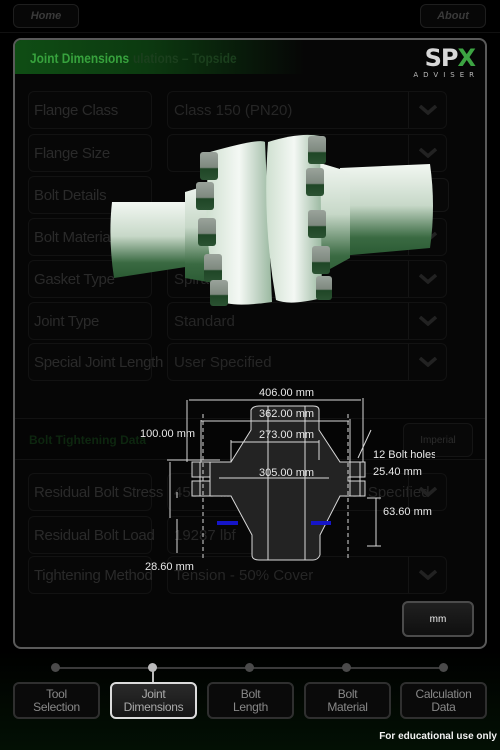 Image resolution: width=500 pixels, height=750 pixels. I want to click on row-flange-class: Flange Class Class 150 (PN20), so click(250, 110).